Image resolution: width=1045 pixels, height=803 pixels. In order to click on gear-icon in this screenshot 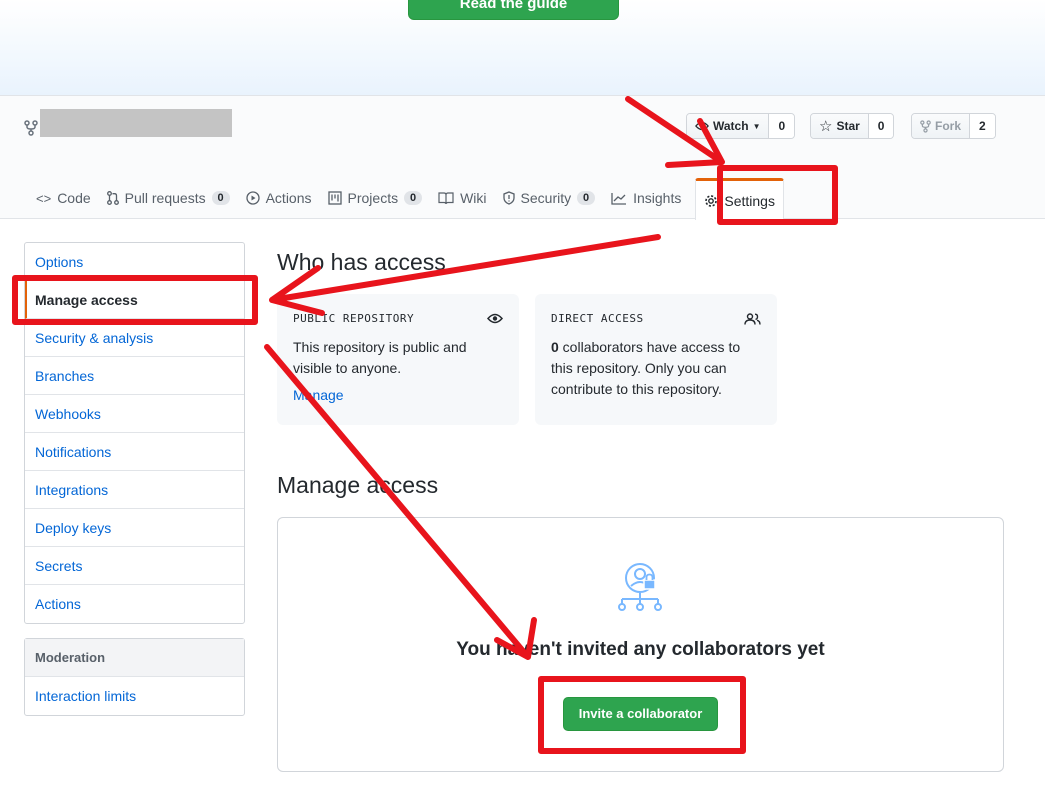, I will do `click(711, 200)`.